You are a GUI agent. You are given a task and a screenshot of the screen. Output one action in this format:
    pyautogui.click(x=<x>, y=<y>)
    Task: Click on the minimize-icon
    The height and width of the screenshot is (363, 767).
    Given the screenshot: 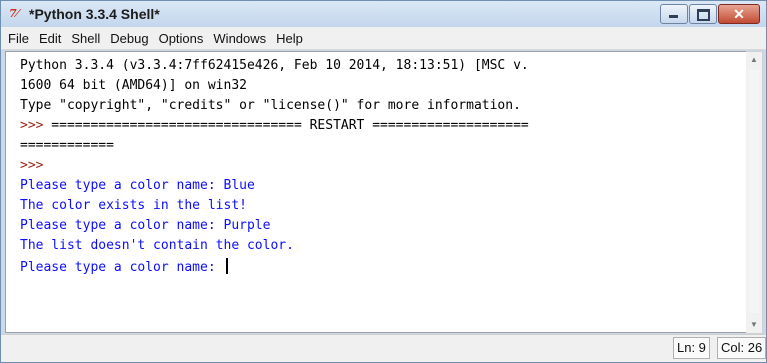 What is the action you would take?
    pyautogui.click(x=673, y=16)
    